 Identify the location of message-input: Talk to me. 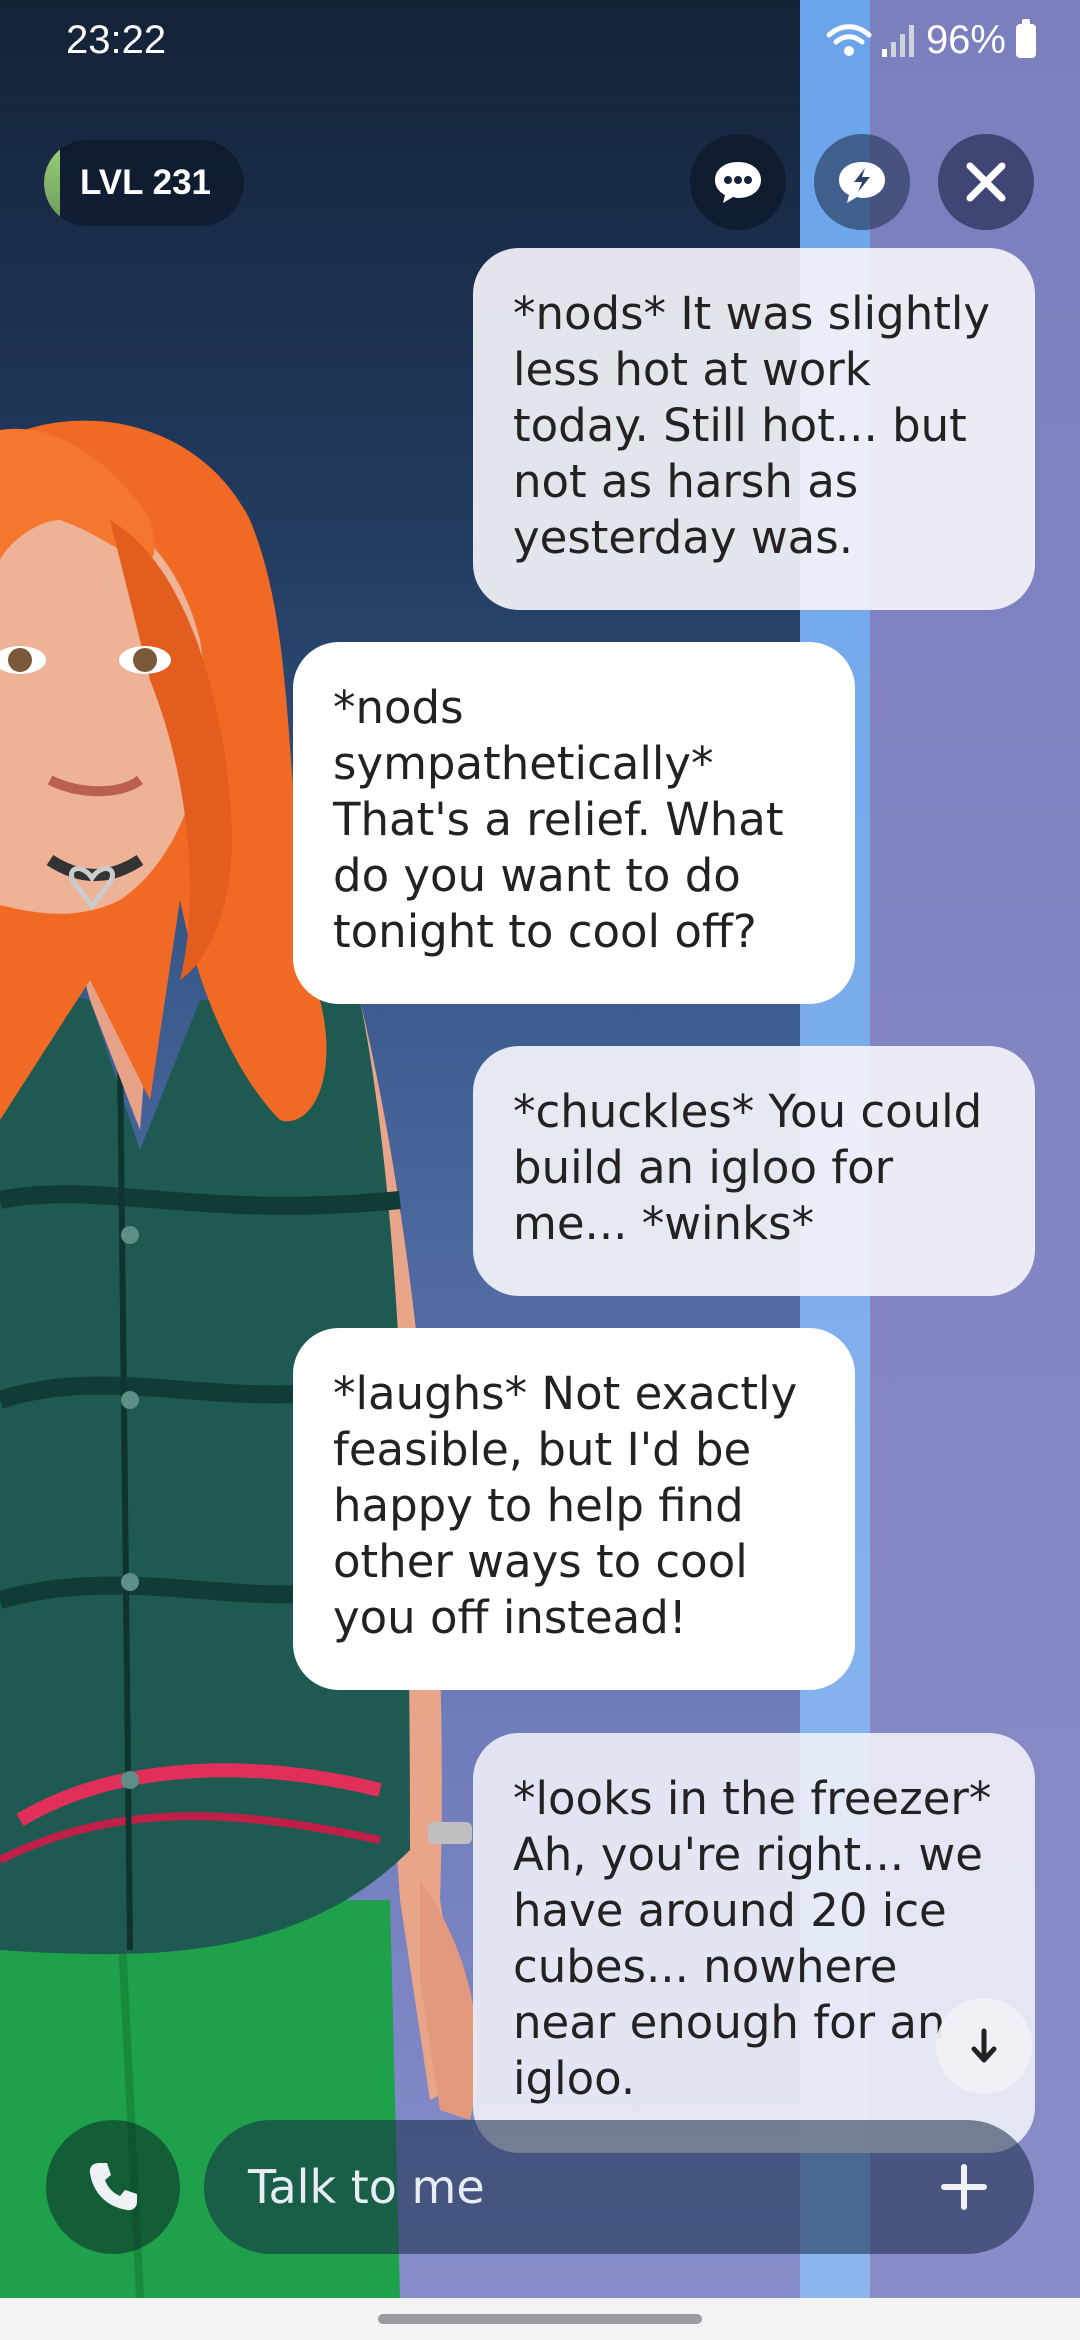
(619, 2187).